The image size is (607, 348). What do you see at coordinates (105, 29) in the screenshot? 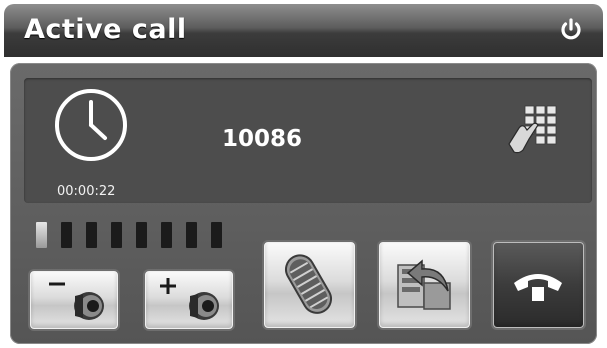
I see `page-title: Active call` at bounding box center [105, 29].